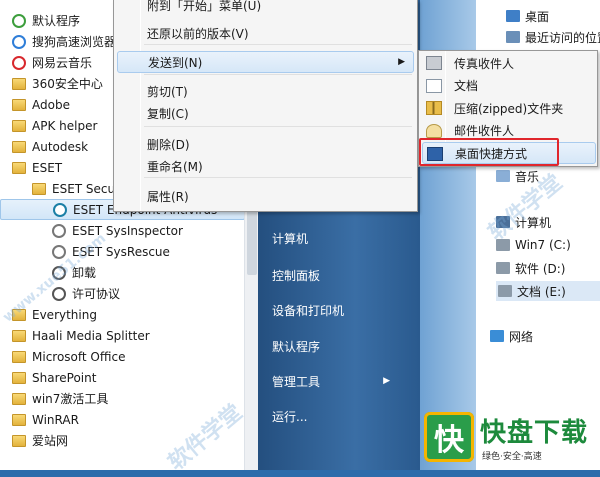 The height and width of the screenshot is (477, 600). I want to click on explorer-nav-item-label: 网络, so click(521, 336).